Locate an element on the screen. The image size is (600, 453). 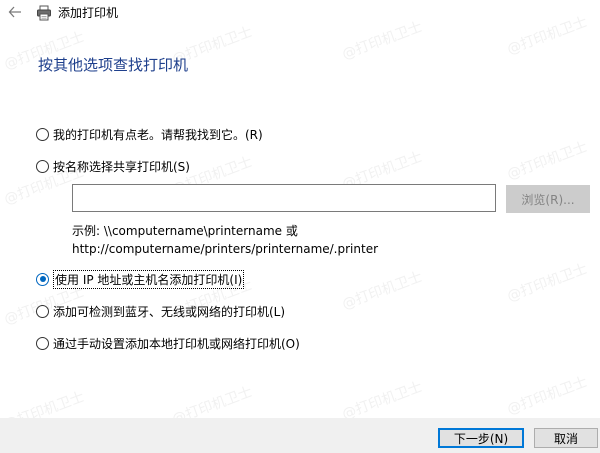
option-ip-address: 使用 IP 地址或主机名添加打印机(I) is located at coordinates (140, 279).